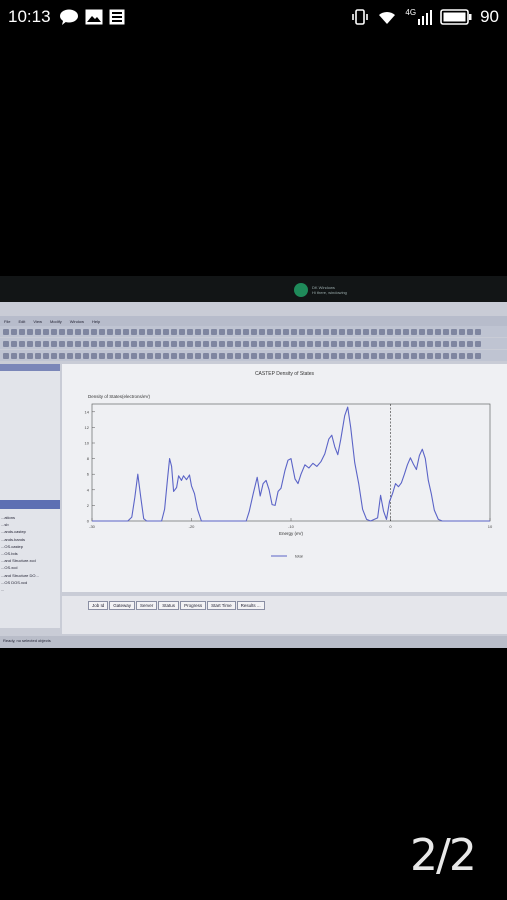 The image size is (507, 900). I want to click on list-item: ...ands.bands, so click(30, 539).